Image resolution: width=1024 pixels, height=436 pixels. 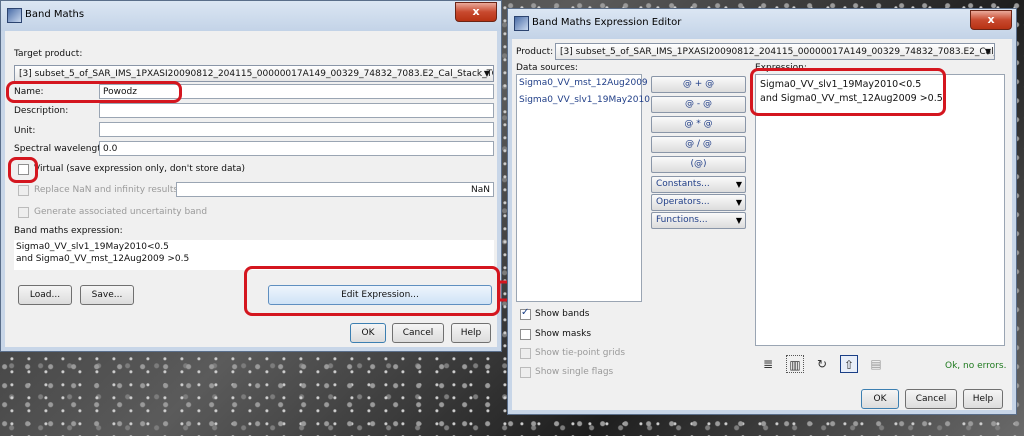 I want to click on save-icon: ▤, so click(x=876, y=364).